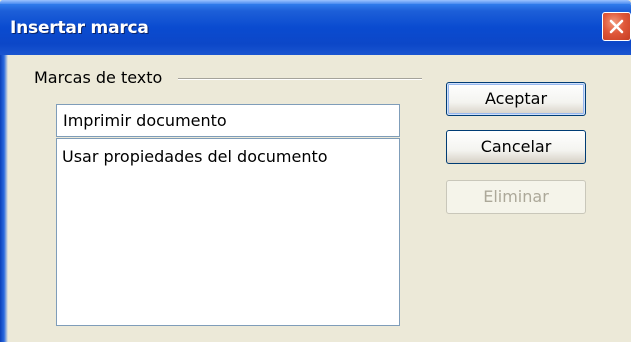 The width and height of the screenshot is (631, 342). Describe the element at coordinates (616, 26) in the screenshot. I see `close-button` at that location.